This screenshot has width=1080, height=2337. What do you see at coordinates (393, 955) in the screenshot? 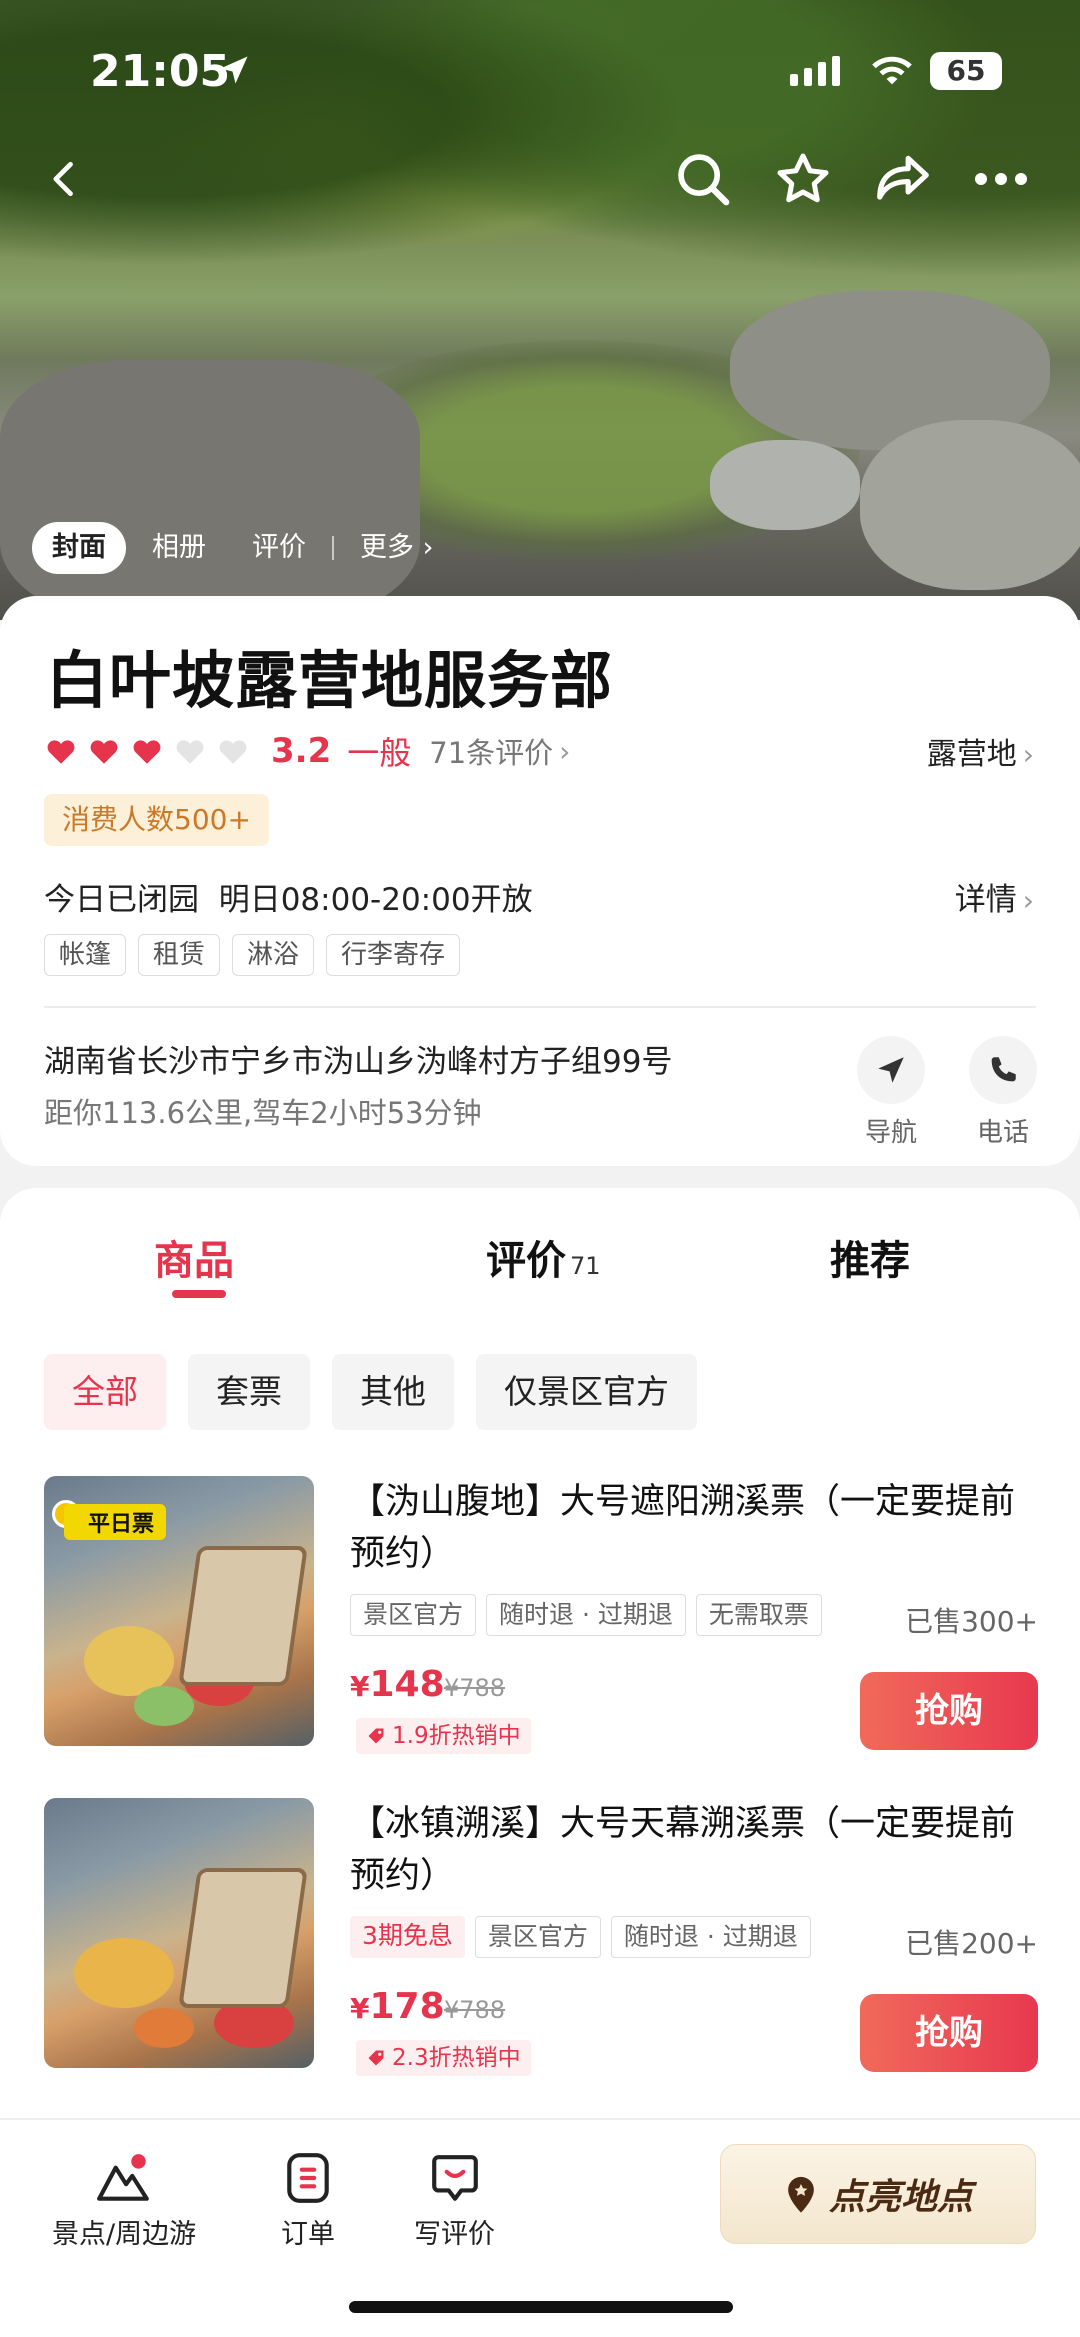
I see `facility-tag: 行李寄存` at bounding box center [393, 955].